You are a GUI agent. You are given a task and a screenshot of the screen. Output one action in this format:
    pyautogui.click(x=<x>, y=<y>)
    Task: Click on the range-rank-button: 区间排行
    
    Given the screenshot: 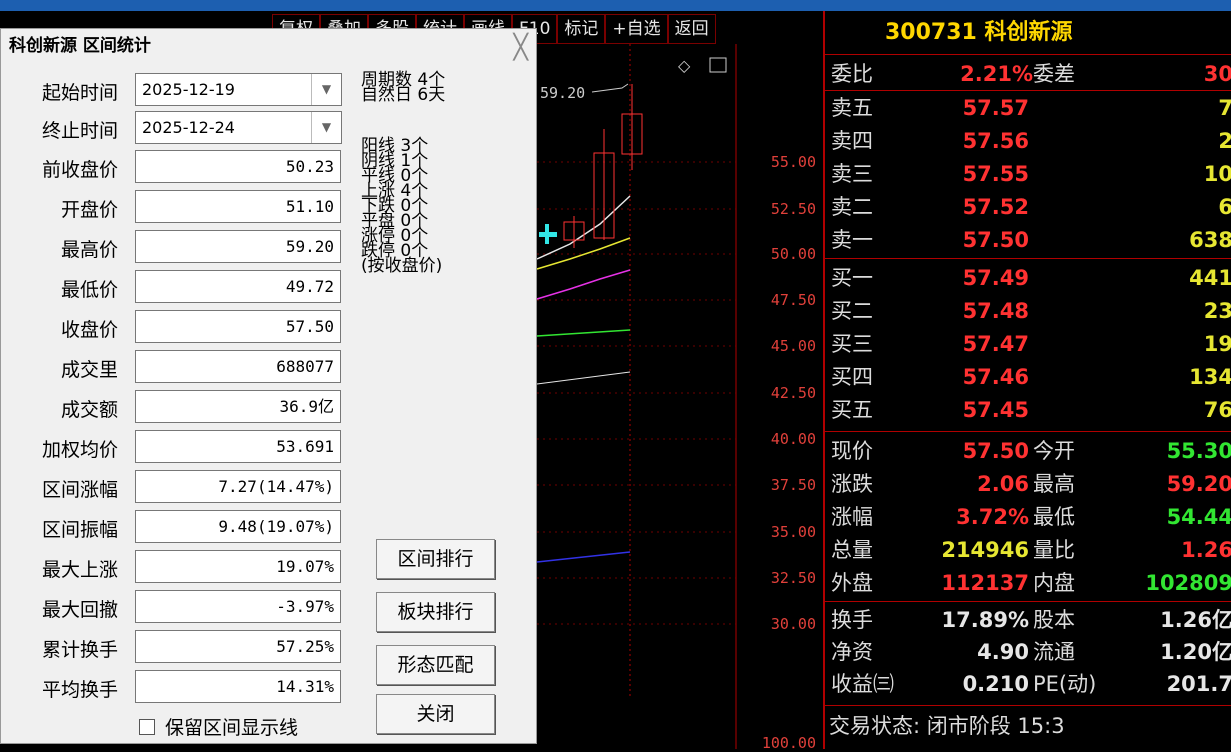 What is the action you would take?
    pyautogui.click(x=435, y=559)
    